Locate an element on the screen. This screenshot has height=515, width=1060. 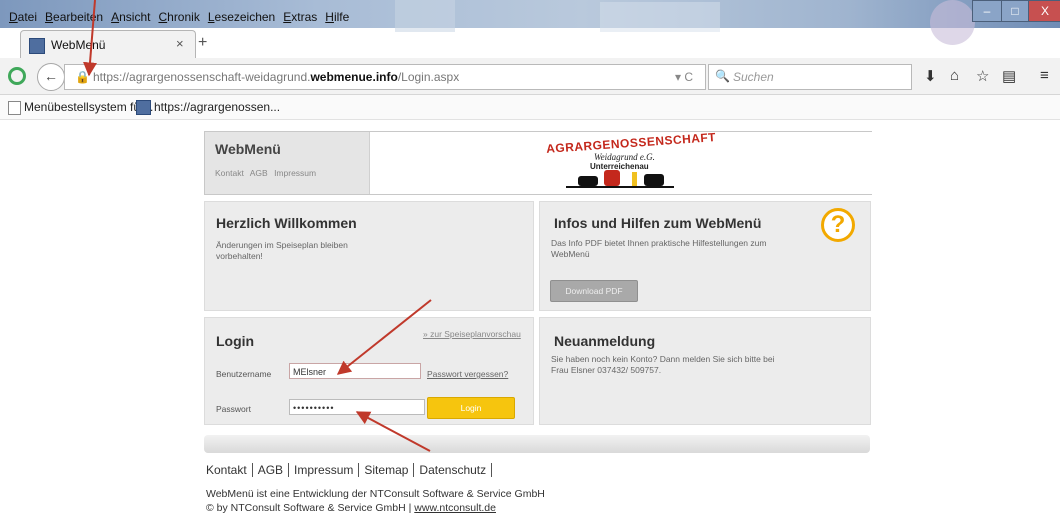
menu-item-chronik: Chronik is located at coordinates (178, 17).